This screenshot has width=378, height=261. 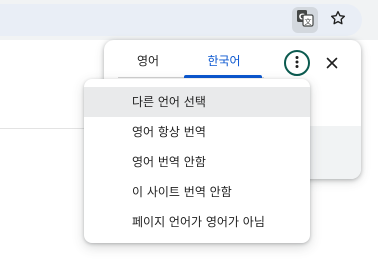 I want to click on close-icon, so click(x=332, y=63).